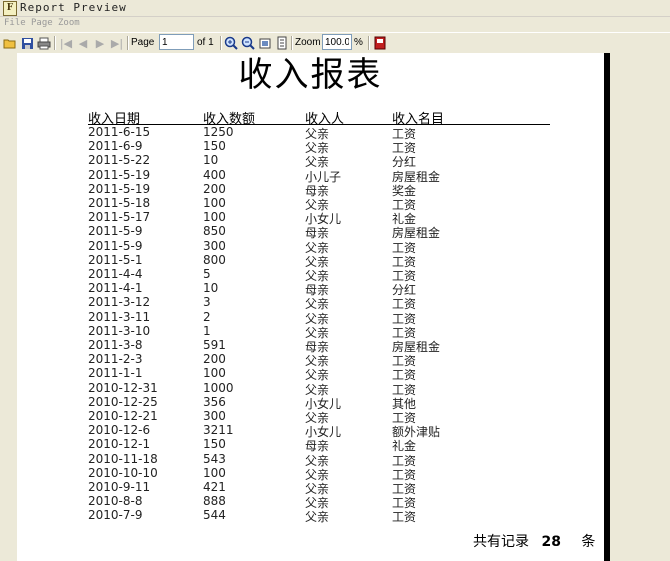  What do you see at coordinates (115, 345) in the screenshot?
I see `cell-date: 2011-3-8` at bounding box center [115, 345].